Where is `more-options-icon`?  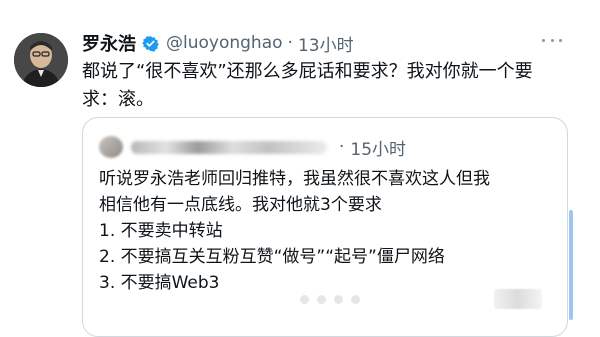
more-options-icon is located at coordinates (552, 40).